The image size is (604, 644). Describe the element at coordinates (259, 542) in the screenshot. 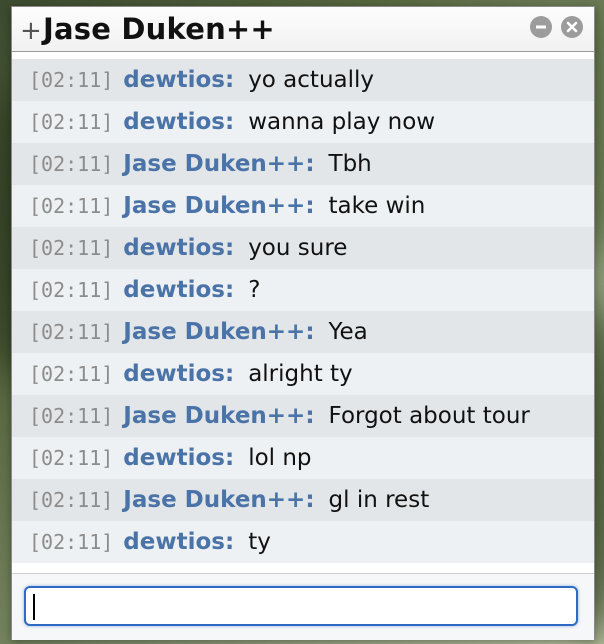

I see `message-text: ty` at that location.